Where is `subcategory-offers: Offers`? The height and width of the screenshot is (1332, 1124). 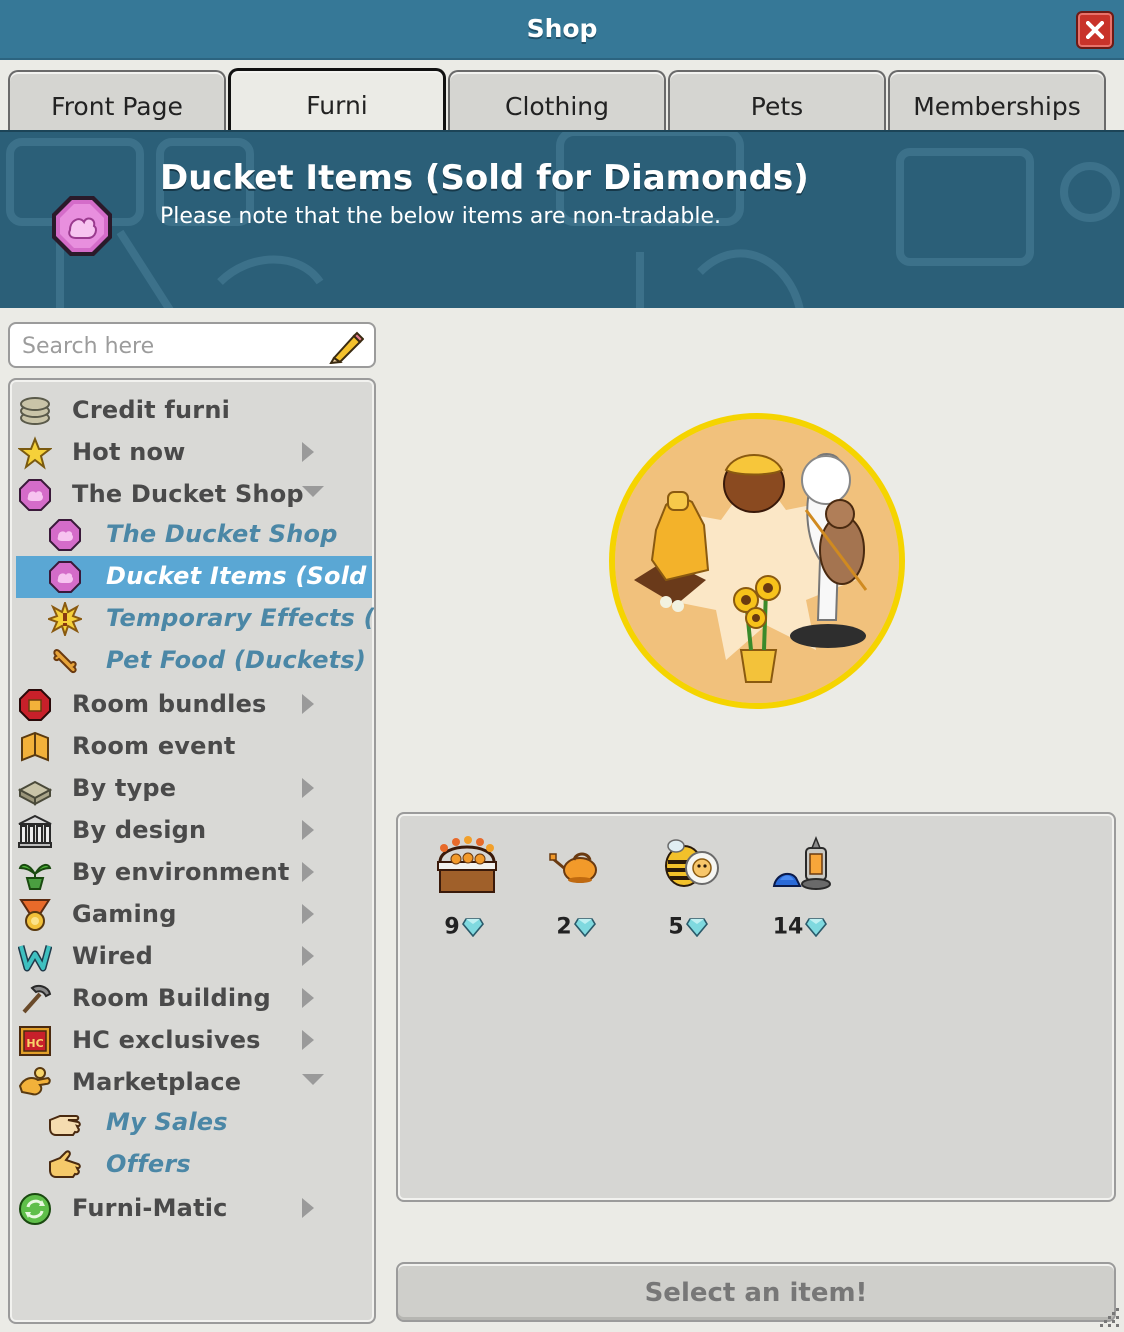 subcategory-offers: Offers is located at coordinates (191, 1165).